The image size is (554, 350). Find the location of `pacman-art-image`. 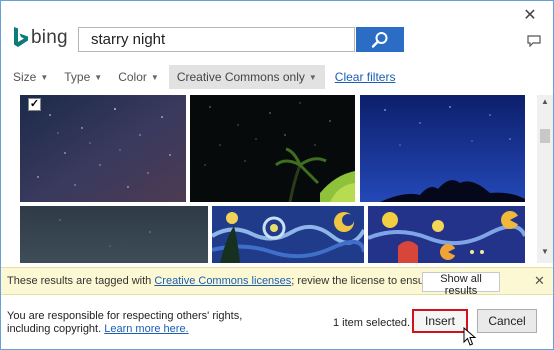

pacman-art-image is located at coordinates (446, 234).